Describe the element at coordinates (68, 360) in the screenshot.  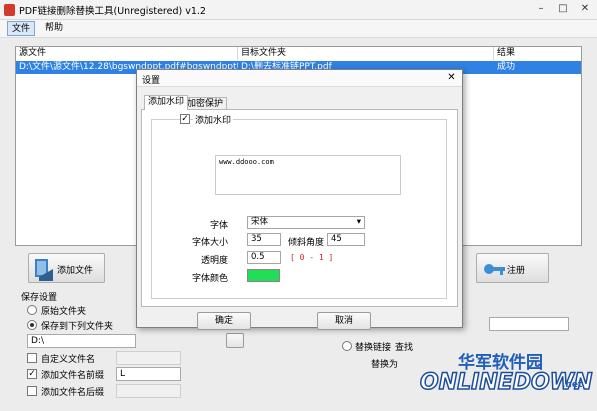
I see `custom-name-label: 自定义文件名` at that location.